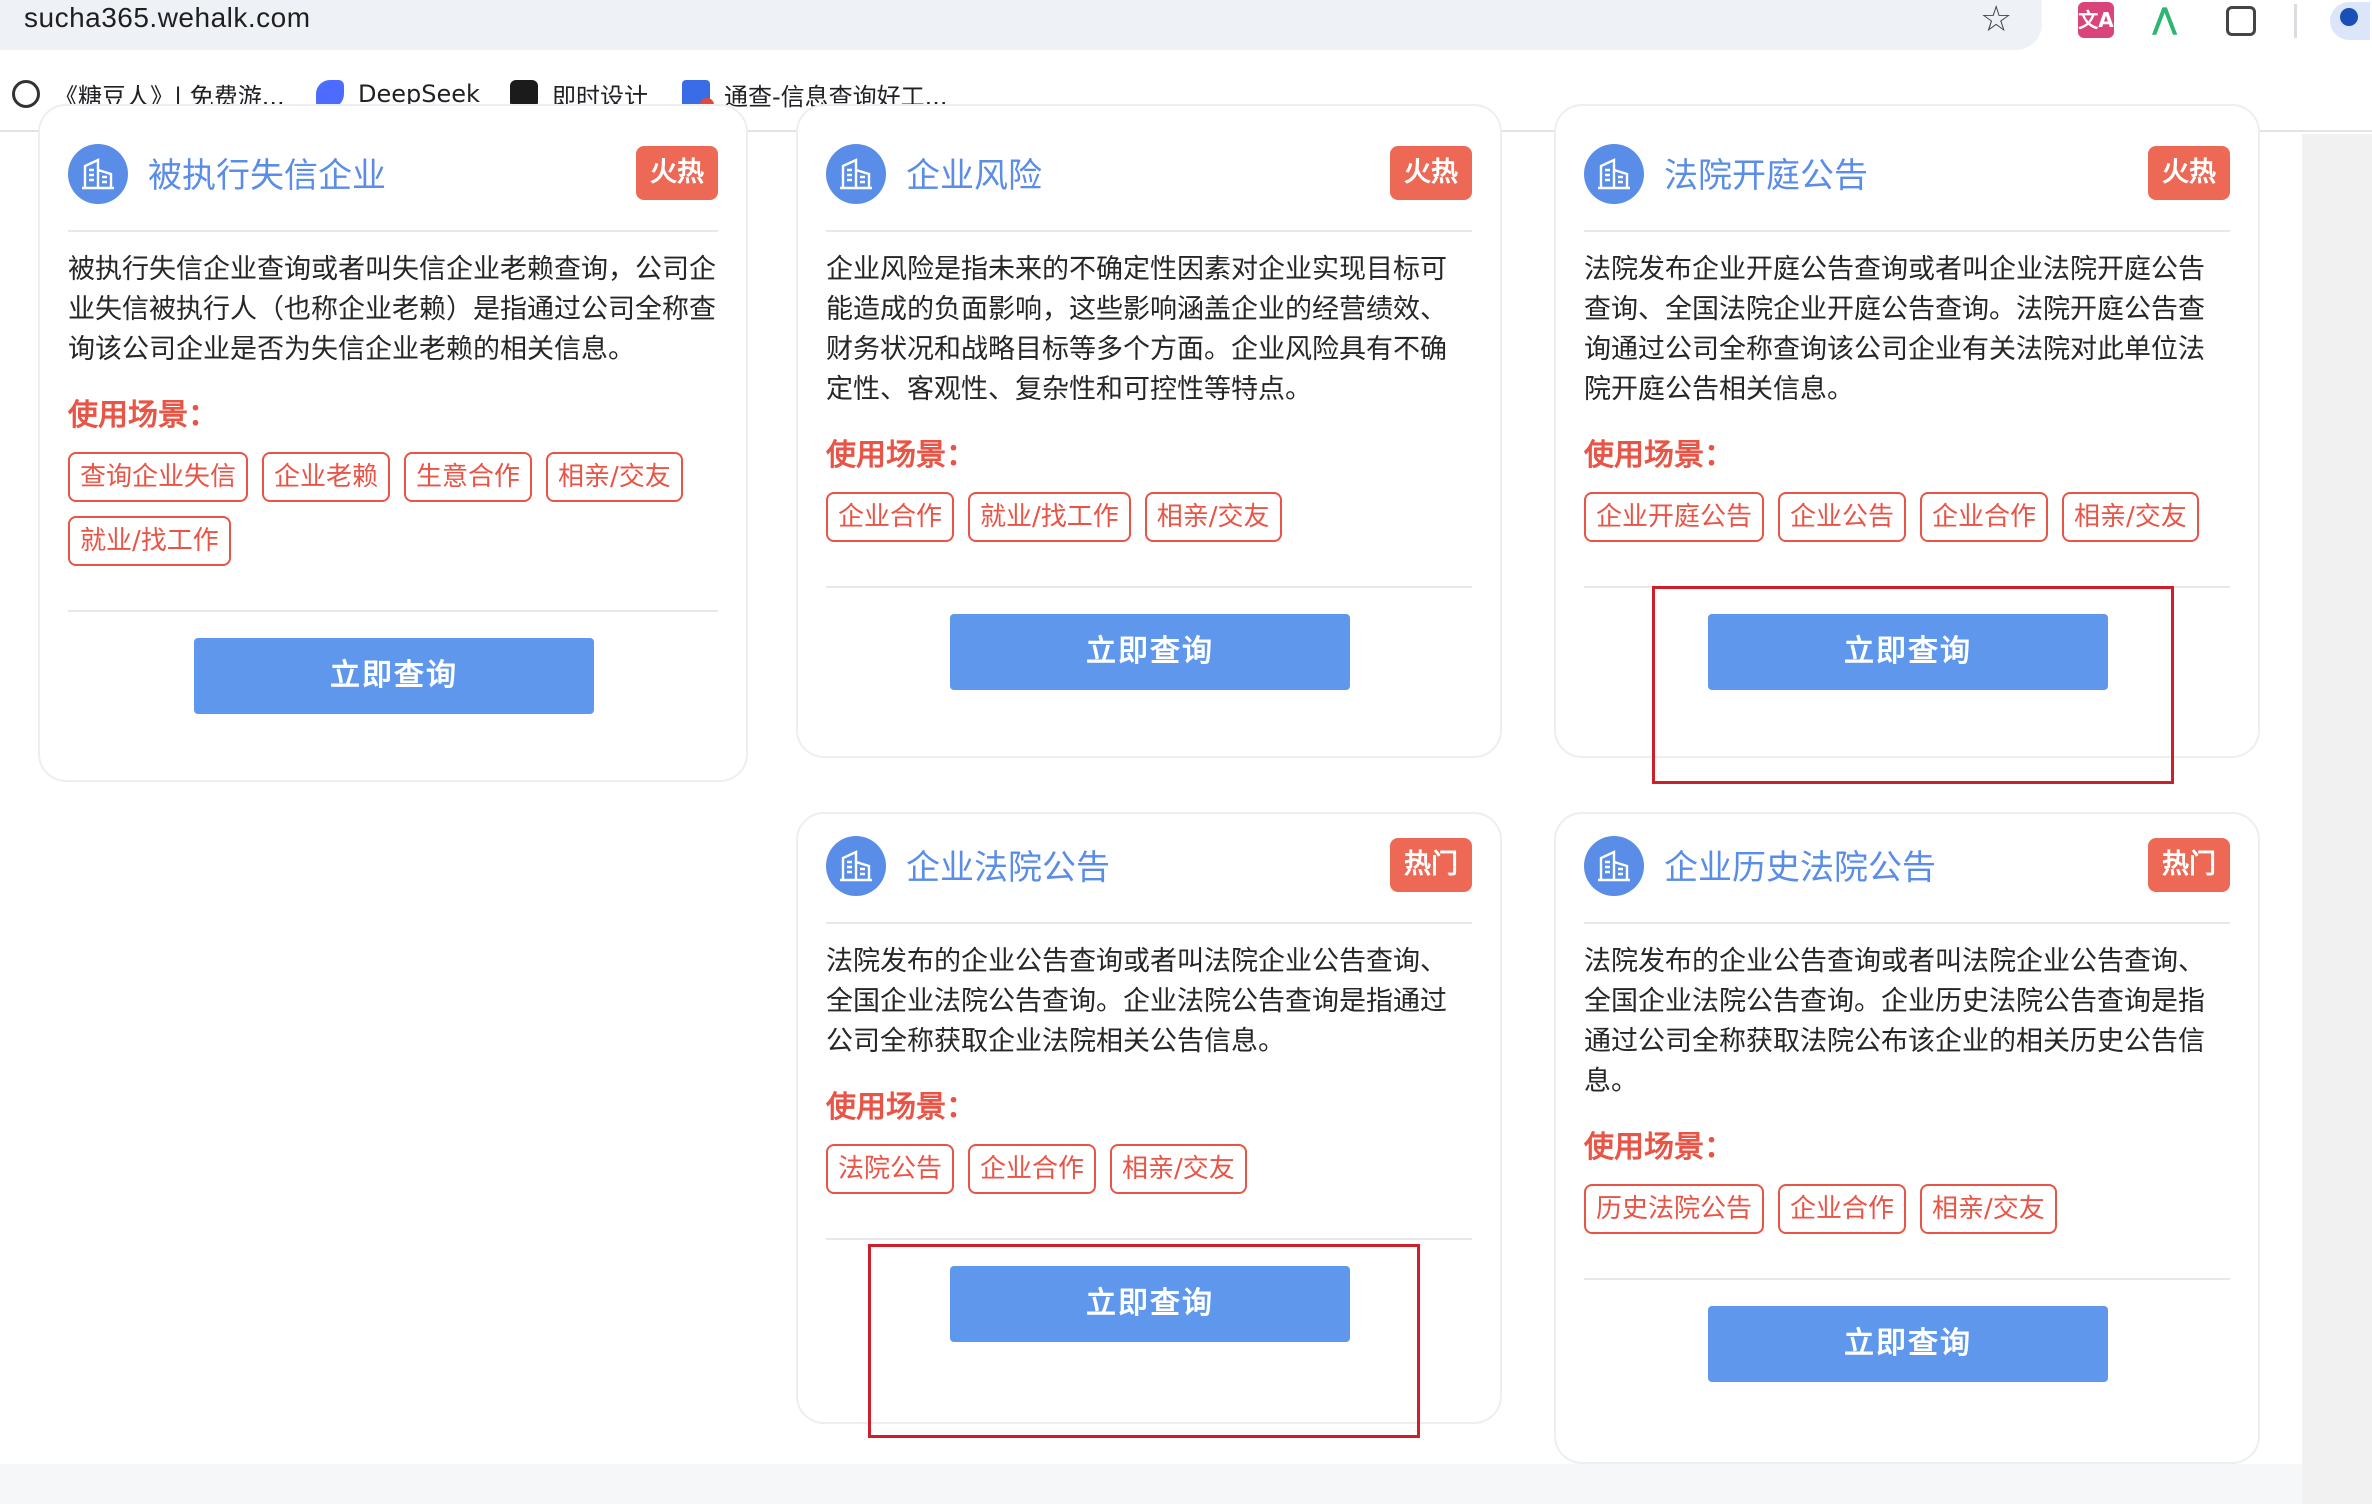 This screenshot has width=2372, height=1504. Describe the element at coordinates (1151, 1484) in the screenshot. I see `page-bottom-area` at that location.